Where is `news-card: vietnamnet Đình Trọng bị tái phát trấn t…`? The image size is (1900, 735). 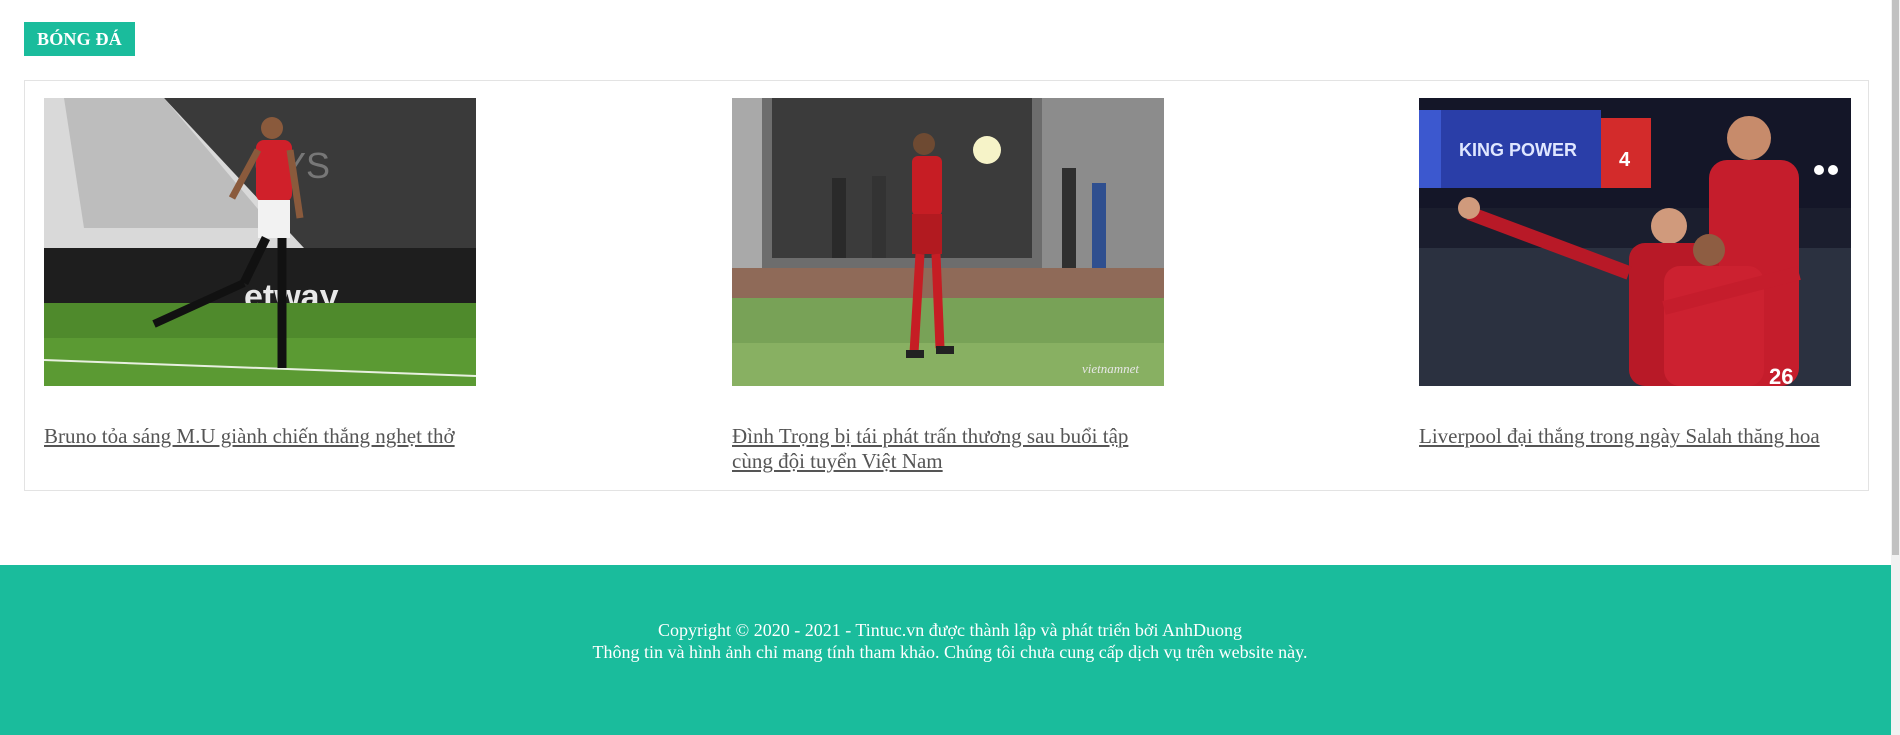
news-card: vietnamnet Đình Trọng bị tái phát trấn t… is located at coordinates (948, 286).